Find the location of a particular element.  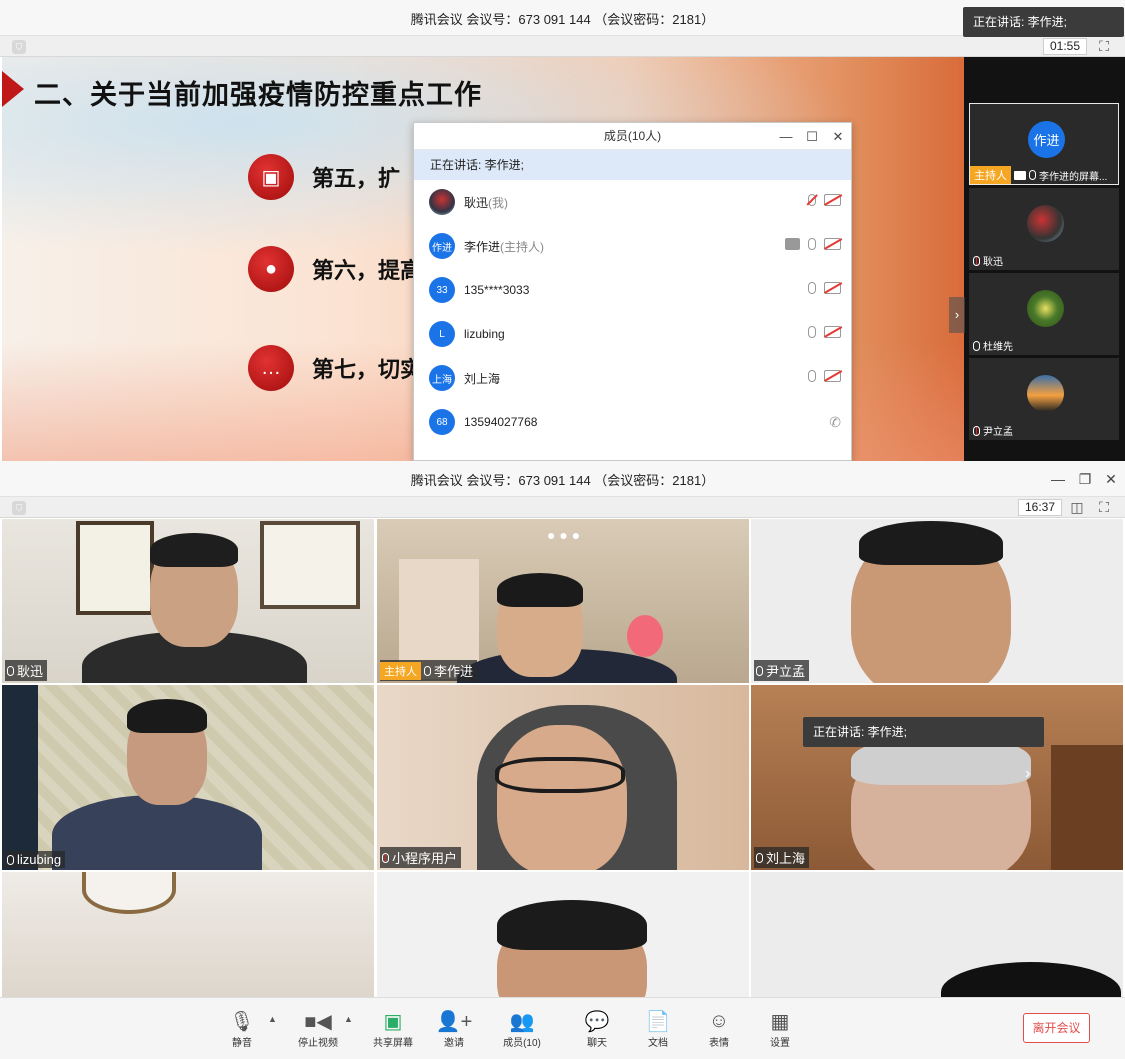

slide-bullet-5: ▣ 第五，扩 is located at coordinates (324, 177).